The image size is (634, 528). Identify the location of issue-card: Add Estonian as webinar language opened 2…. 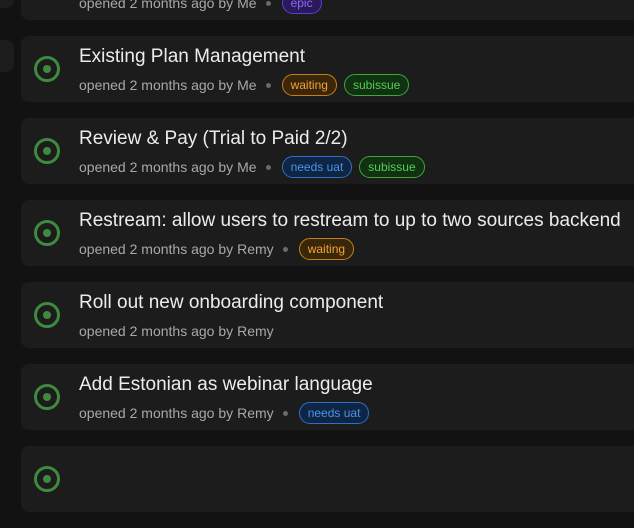
(327, 397).